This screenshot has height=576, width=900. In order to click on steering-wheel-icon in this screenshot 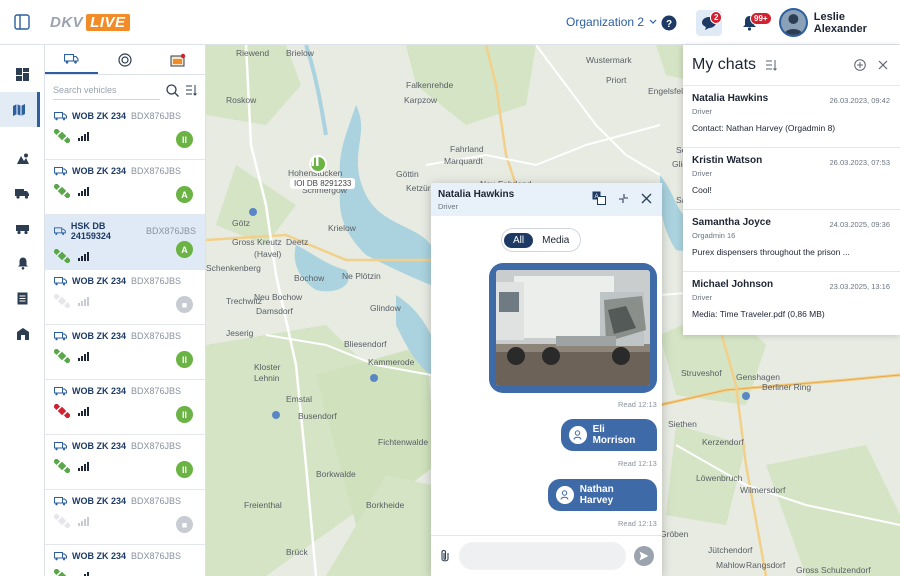, I will do `click(125, 59)`.